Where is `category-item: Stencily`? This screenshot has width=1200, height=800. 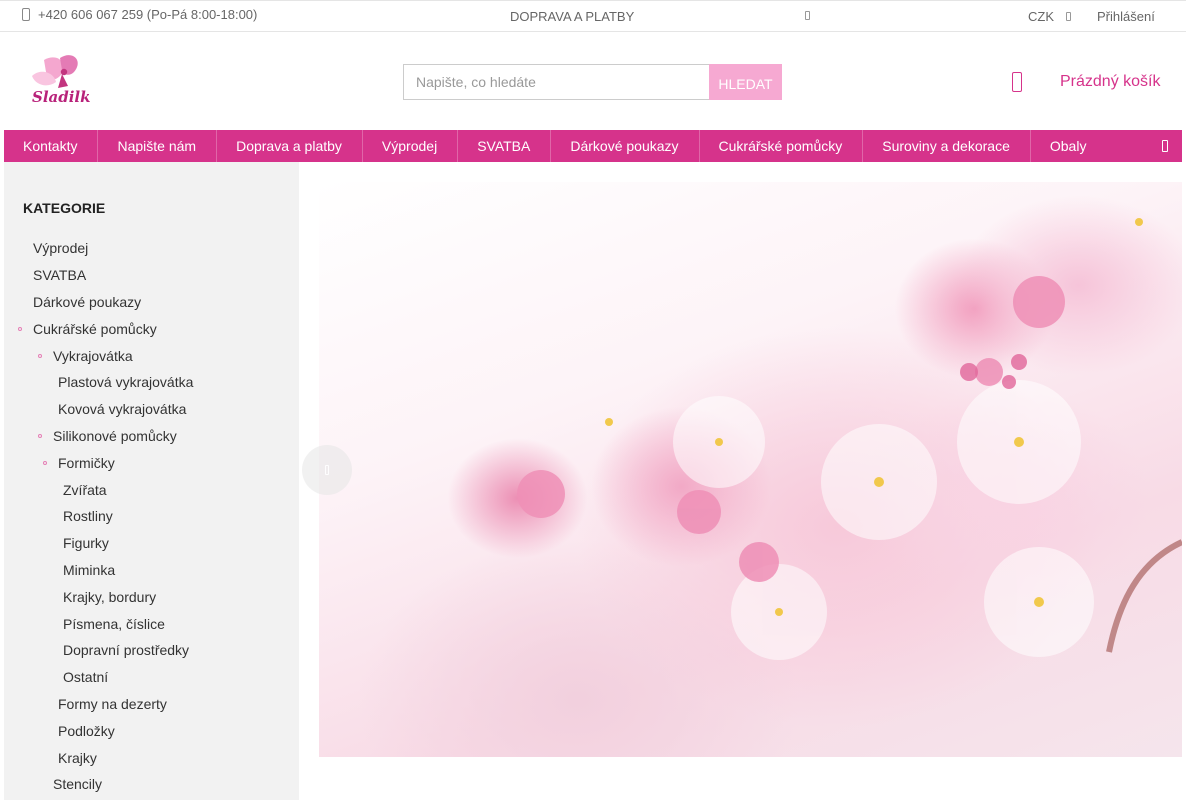 category-item: Stencily is located at coordinates (151, 784).